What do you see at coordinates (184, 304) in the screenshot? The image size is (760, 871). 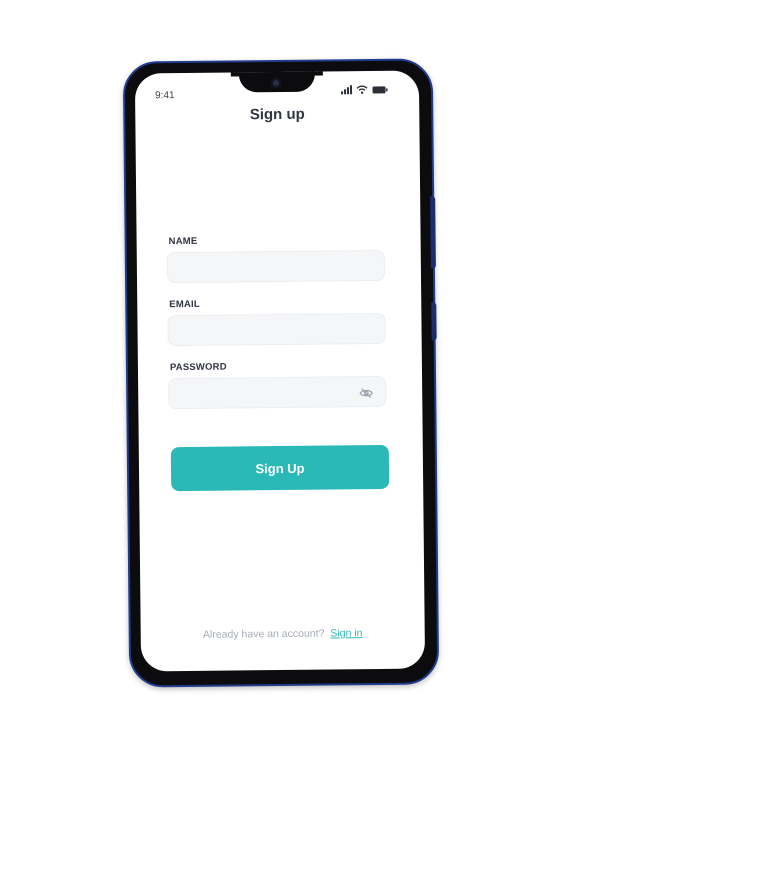 I see `email-label: EMAIL` at bounding box center [184, 304].